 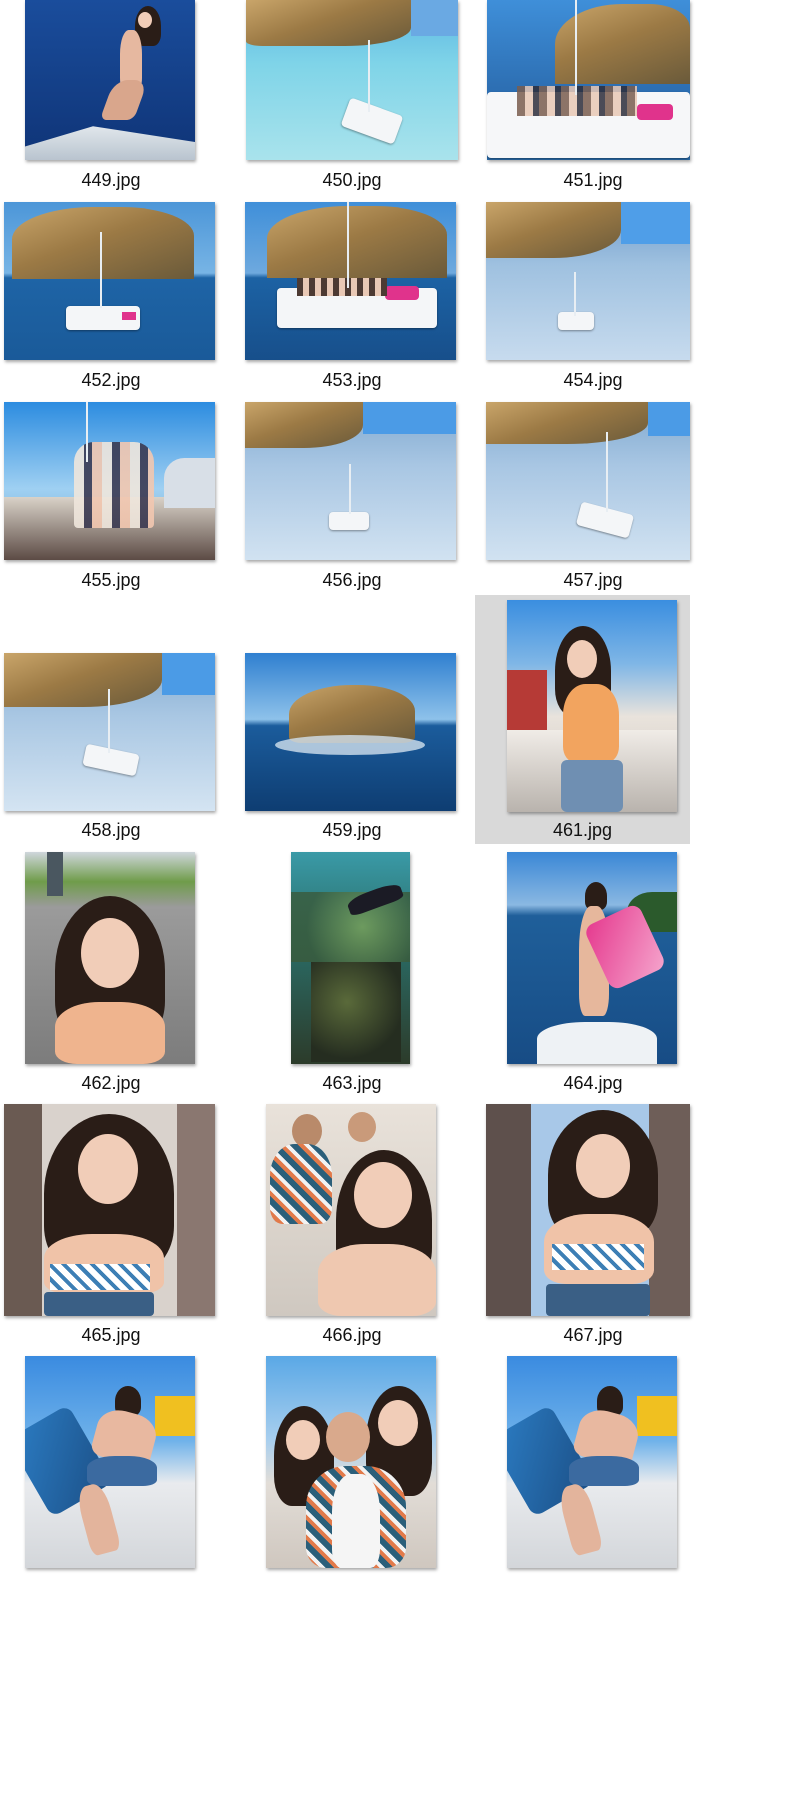 I want to click on file-tile-457: 457.jpg, so click(x=593, y=497).